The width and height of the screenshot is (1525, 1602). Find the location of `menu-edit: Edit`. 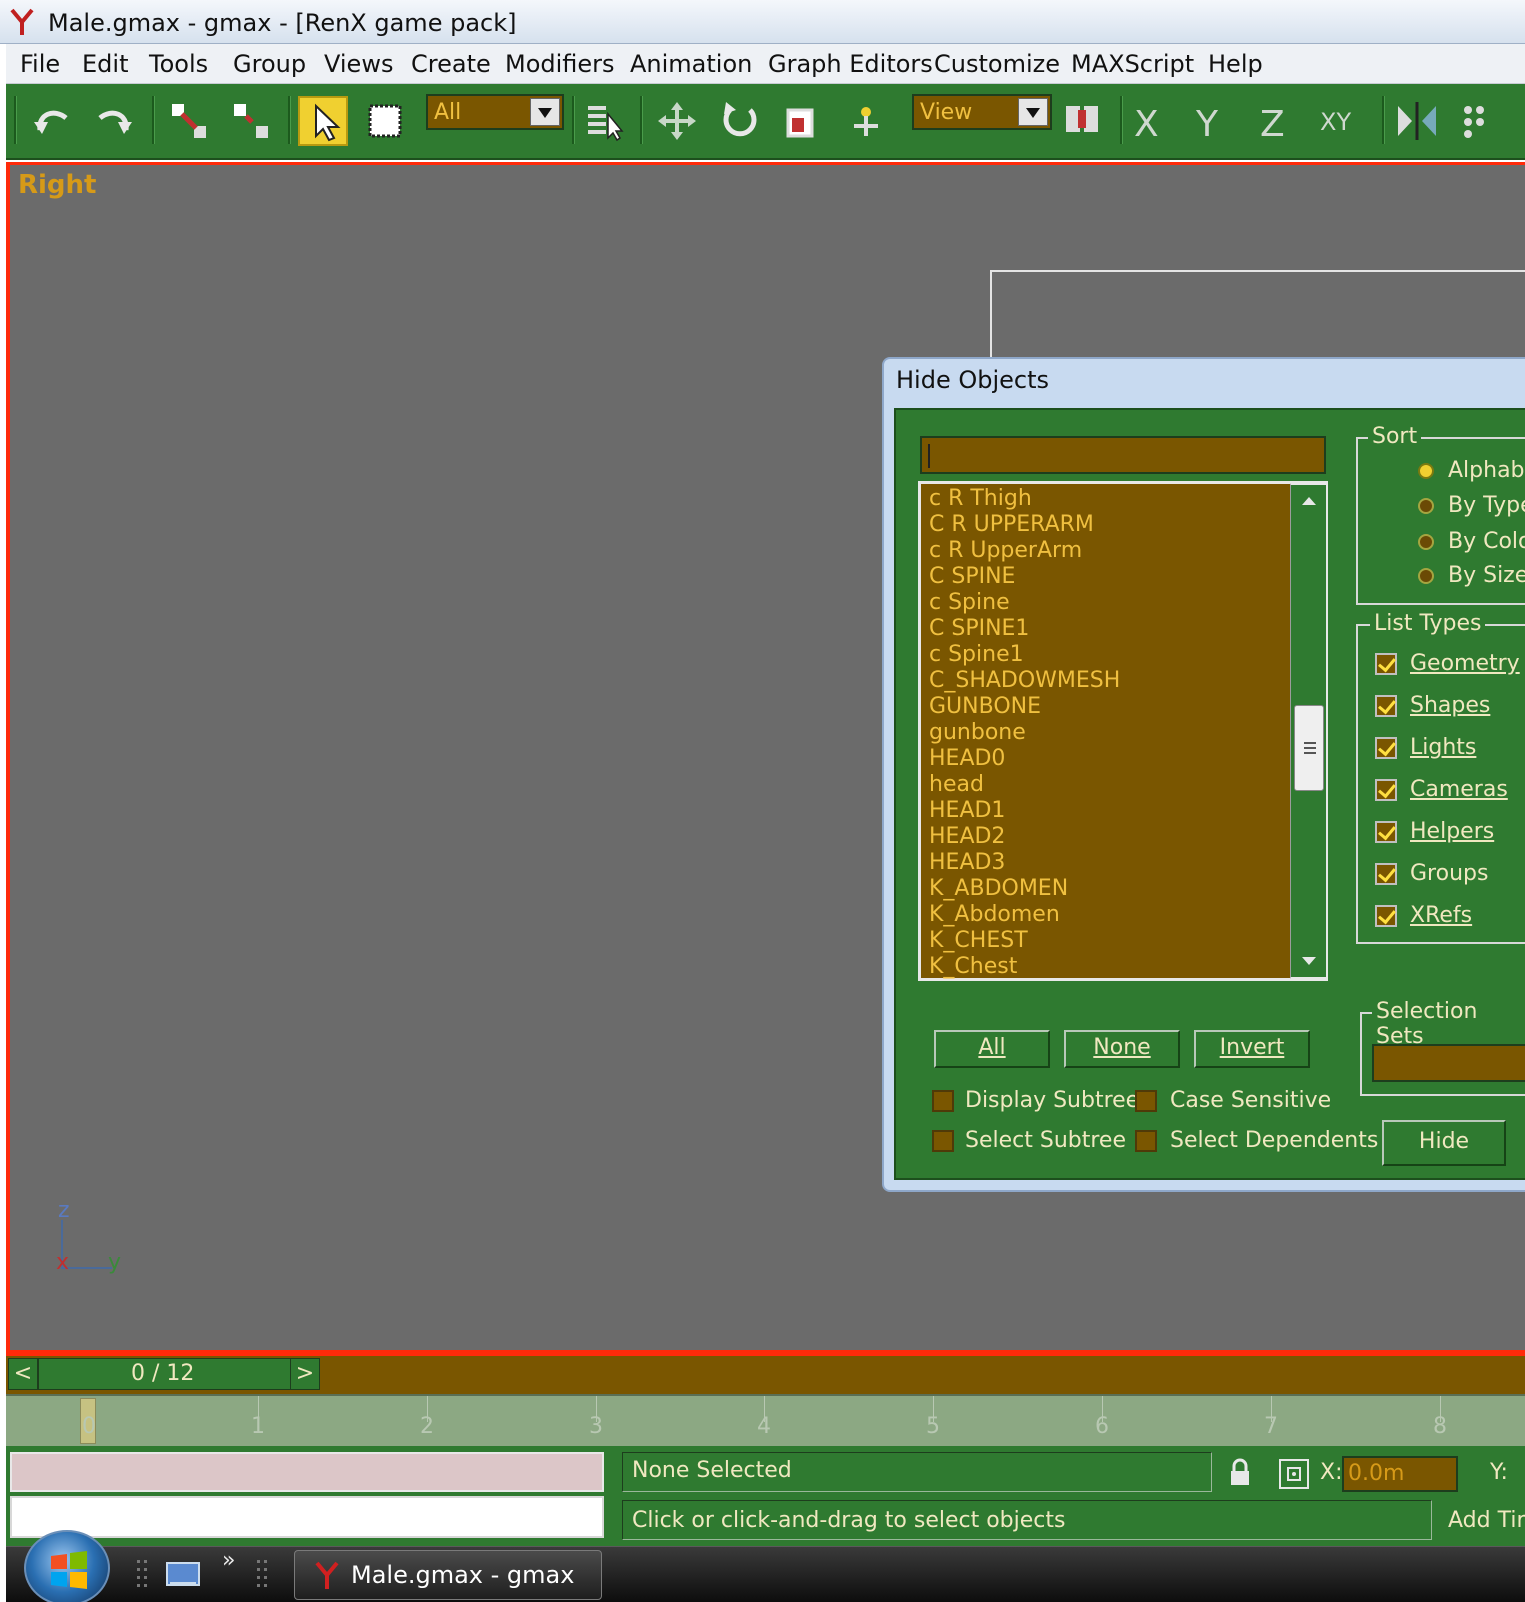

menu-edit: Edit is located at coordinates (105, 64).